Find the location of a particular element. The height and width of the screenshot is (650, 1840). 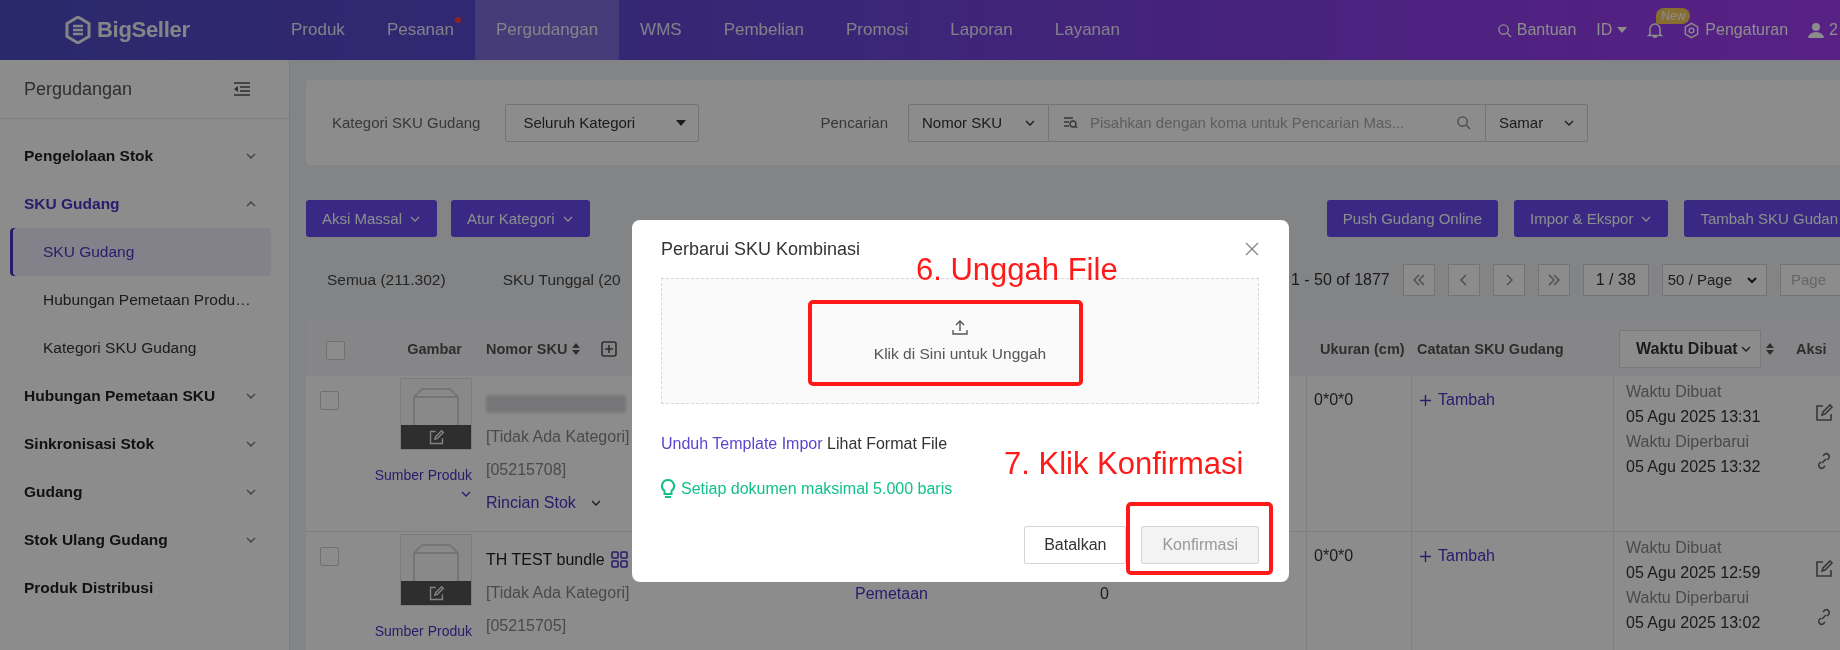

template-link: Unduh Template Impor is located at coordinates (742, 443).